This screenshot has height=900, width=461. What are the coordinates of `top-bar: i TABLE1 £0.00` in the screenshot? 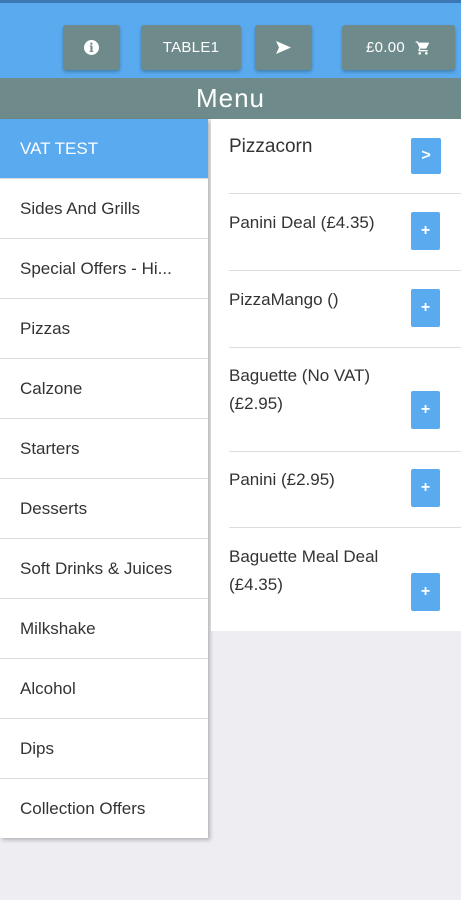 It's located at (230, 39).